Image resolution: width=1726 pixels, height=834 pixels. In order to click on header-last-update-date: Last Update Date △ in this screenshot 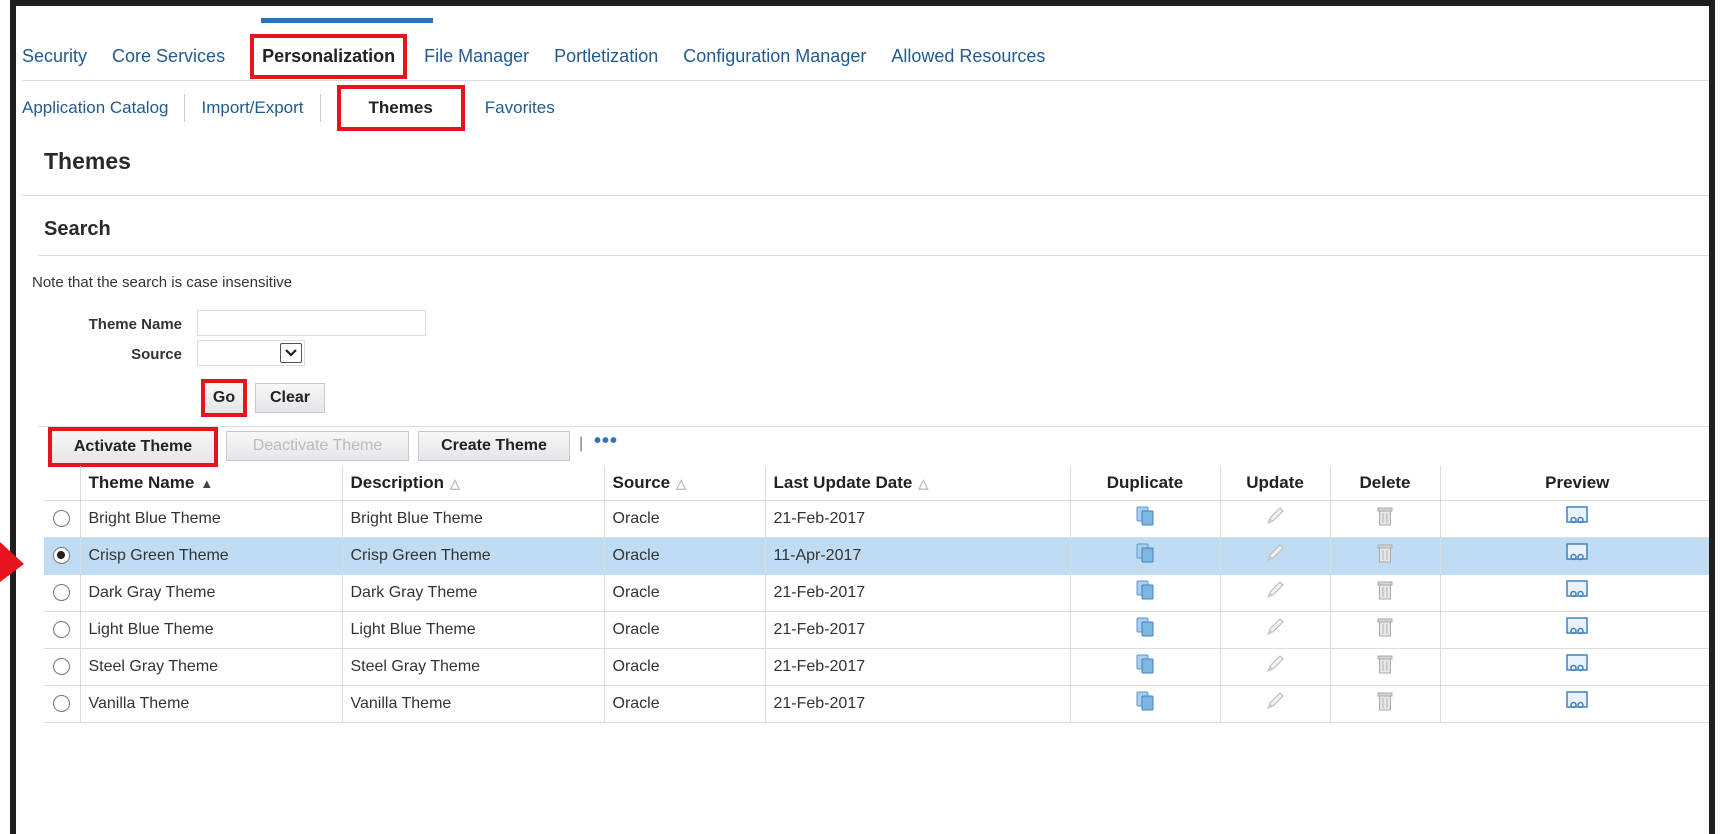, I will do `click(918, 483)`.